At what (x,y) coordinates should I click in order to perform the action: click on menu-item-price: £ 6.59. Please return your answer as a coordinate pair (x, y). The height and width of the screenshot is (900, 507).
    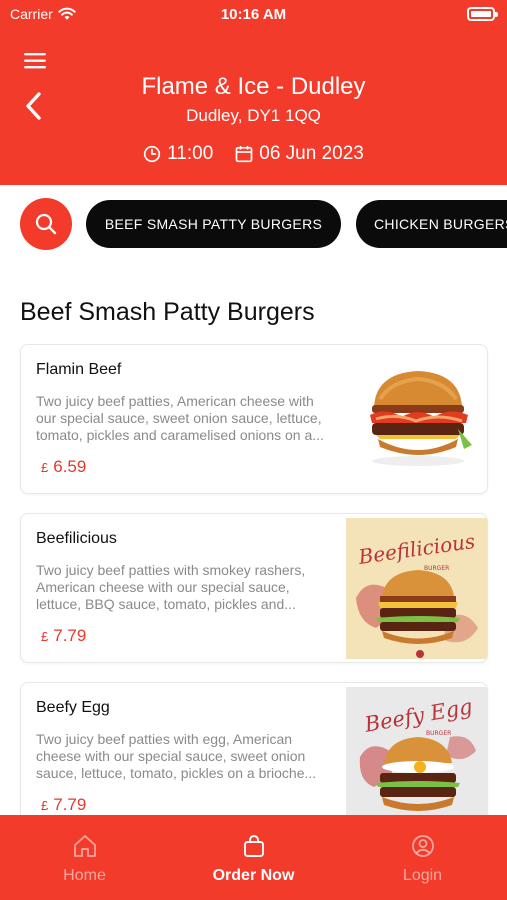
    Looking at the image, I should click on (63, 467).